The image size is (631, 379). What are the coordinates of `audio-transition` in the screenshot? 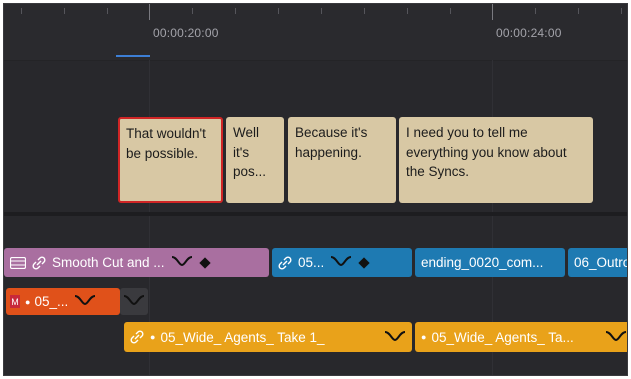 It's located at (134, 301).